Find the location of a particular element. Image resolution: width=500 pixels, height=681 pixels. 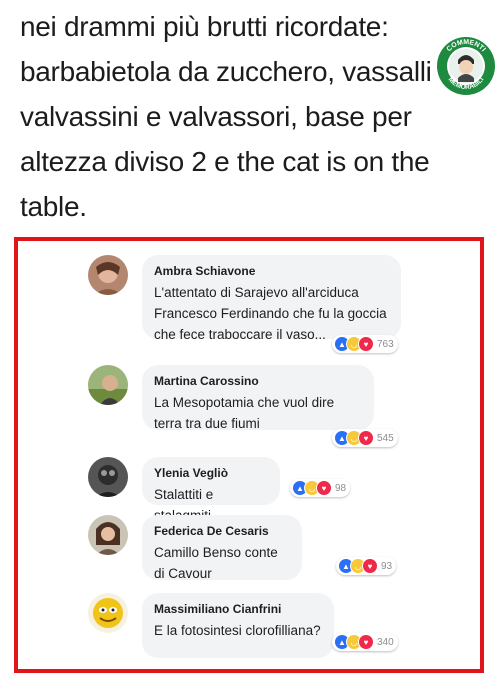

reaction-count: 98 is located at coordinates (341, 488).